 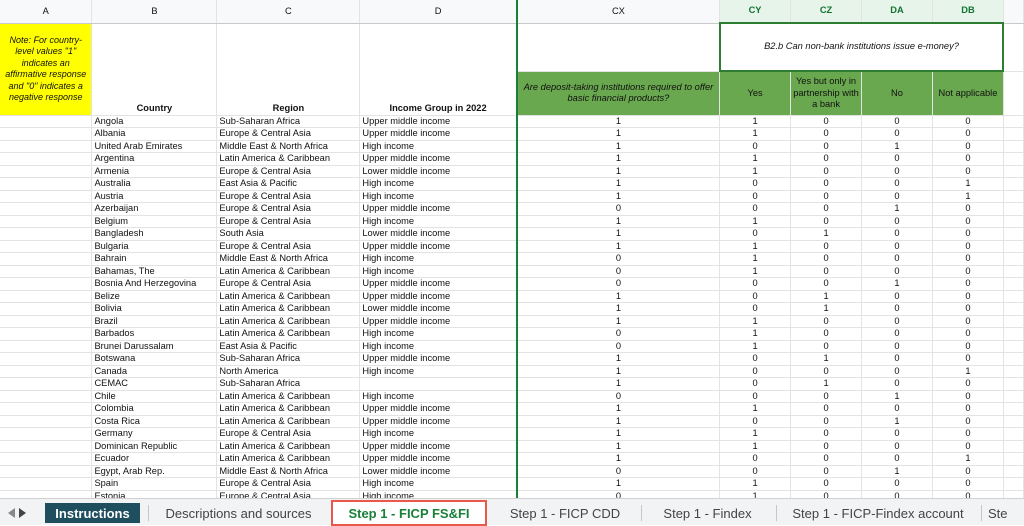 What do you see at coordinates (154, 321) in the screenshot?
I see `country-cell: Brazil` at bounding box center [154, 321].